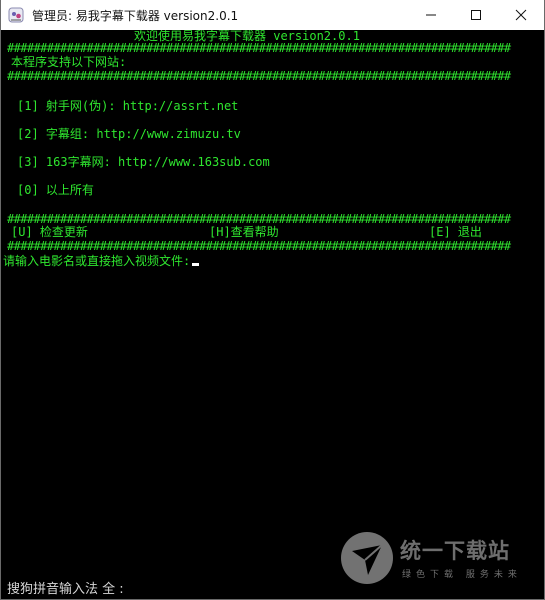 Image resolution: width=545 pixels, height=600 pixels. I want to click on close-icon, so click(521, 15).